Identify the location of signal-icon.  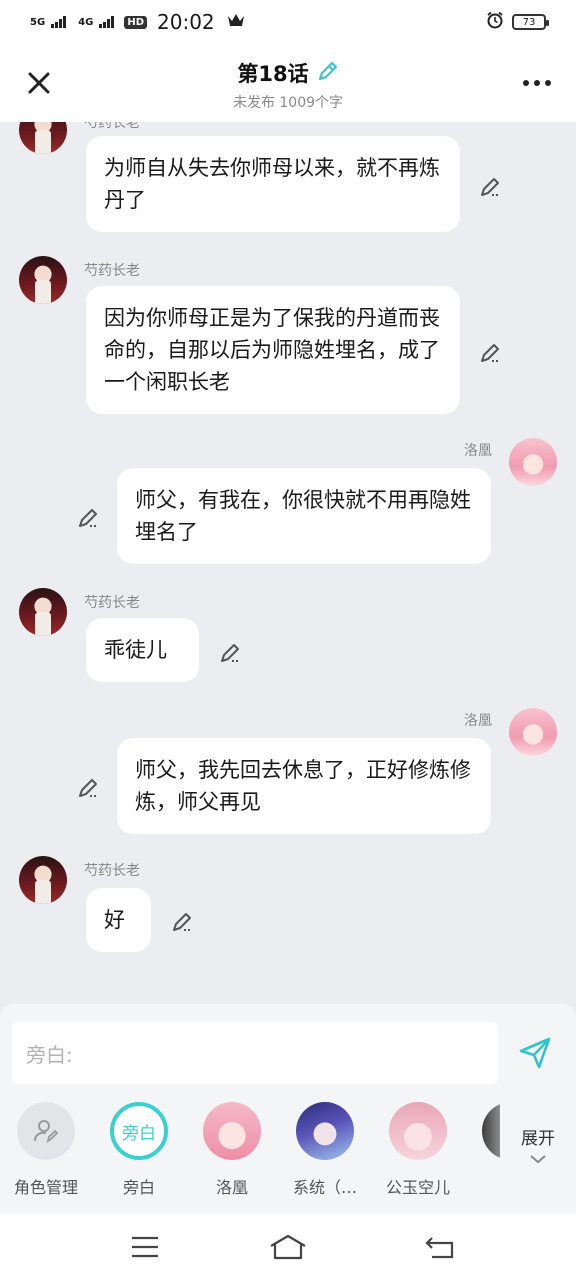
(59, 22).